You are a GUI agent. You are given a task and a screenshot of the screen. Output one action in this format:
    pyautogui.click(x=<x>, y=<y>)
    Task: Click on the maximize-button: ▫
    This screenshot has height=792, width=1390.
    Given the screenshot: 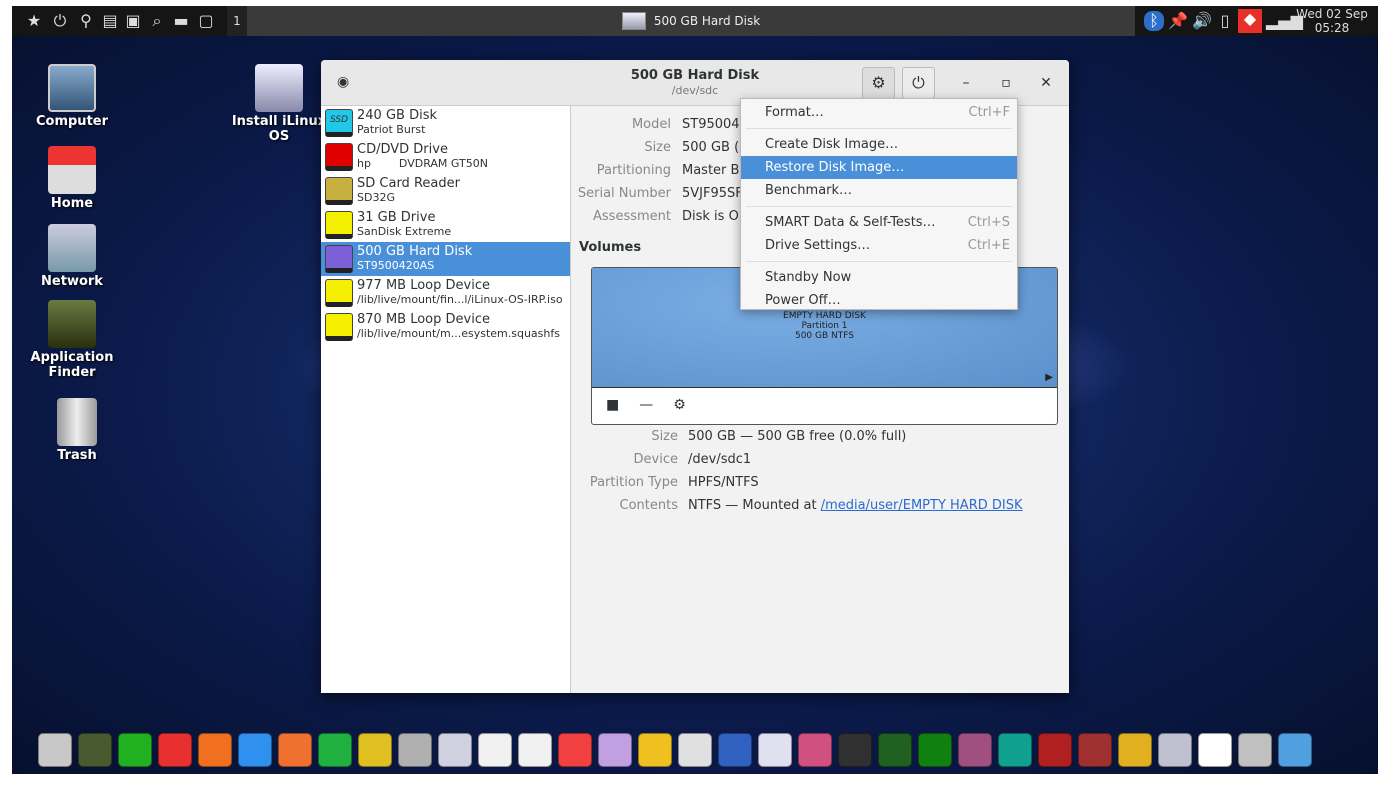 What is the action you would take?
    pyautogui.click(x=1006, y=83)
    